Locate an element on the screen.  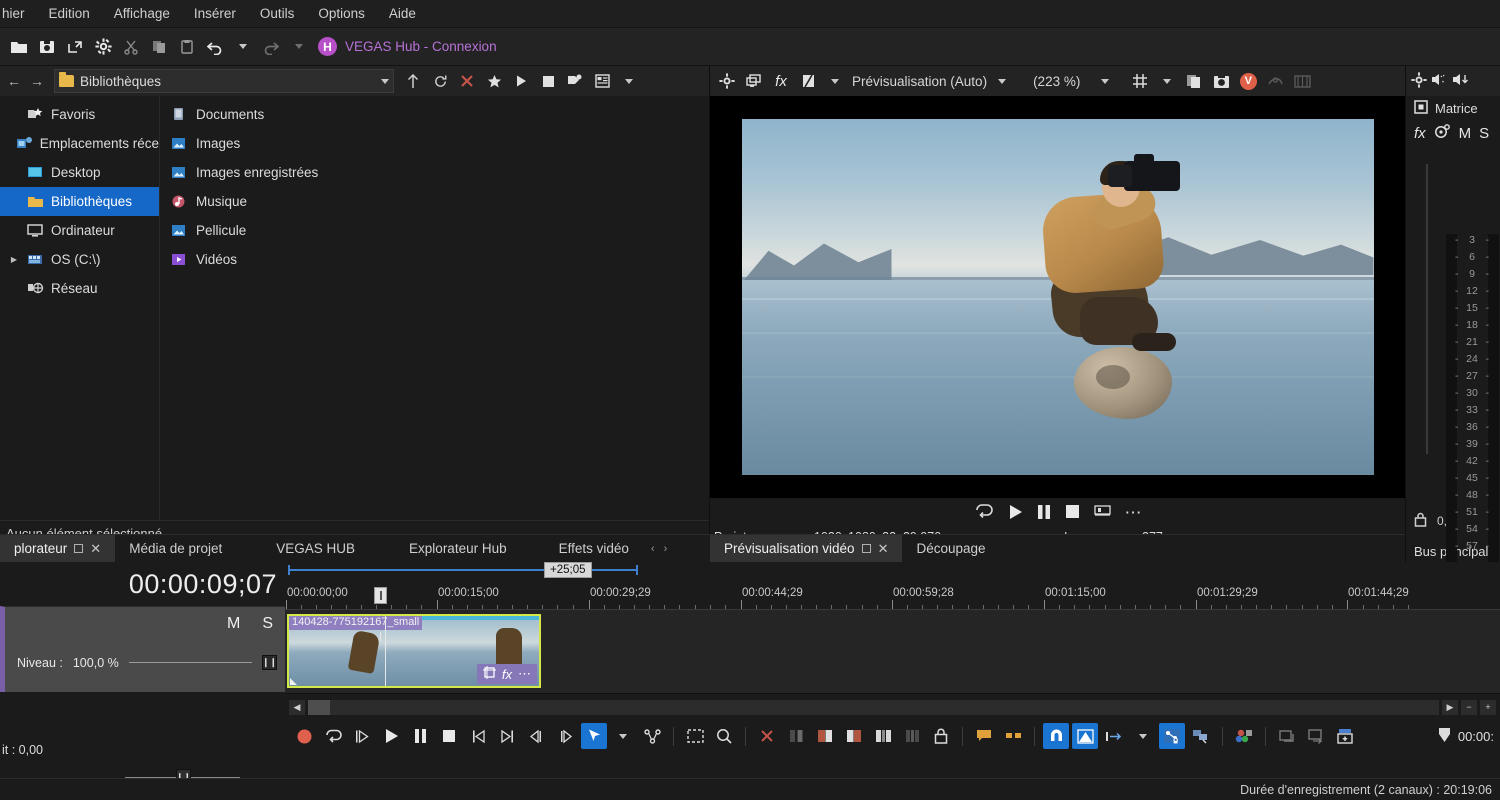
timeline-video-track: 140428-775192167_small fx ⋯ is located at coordinates (892, 652).